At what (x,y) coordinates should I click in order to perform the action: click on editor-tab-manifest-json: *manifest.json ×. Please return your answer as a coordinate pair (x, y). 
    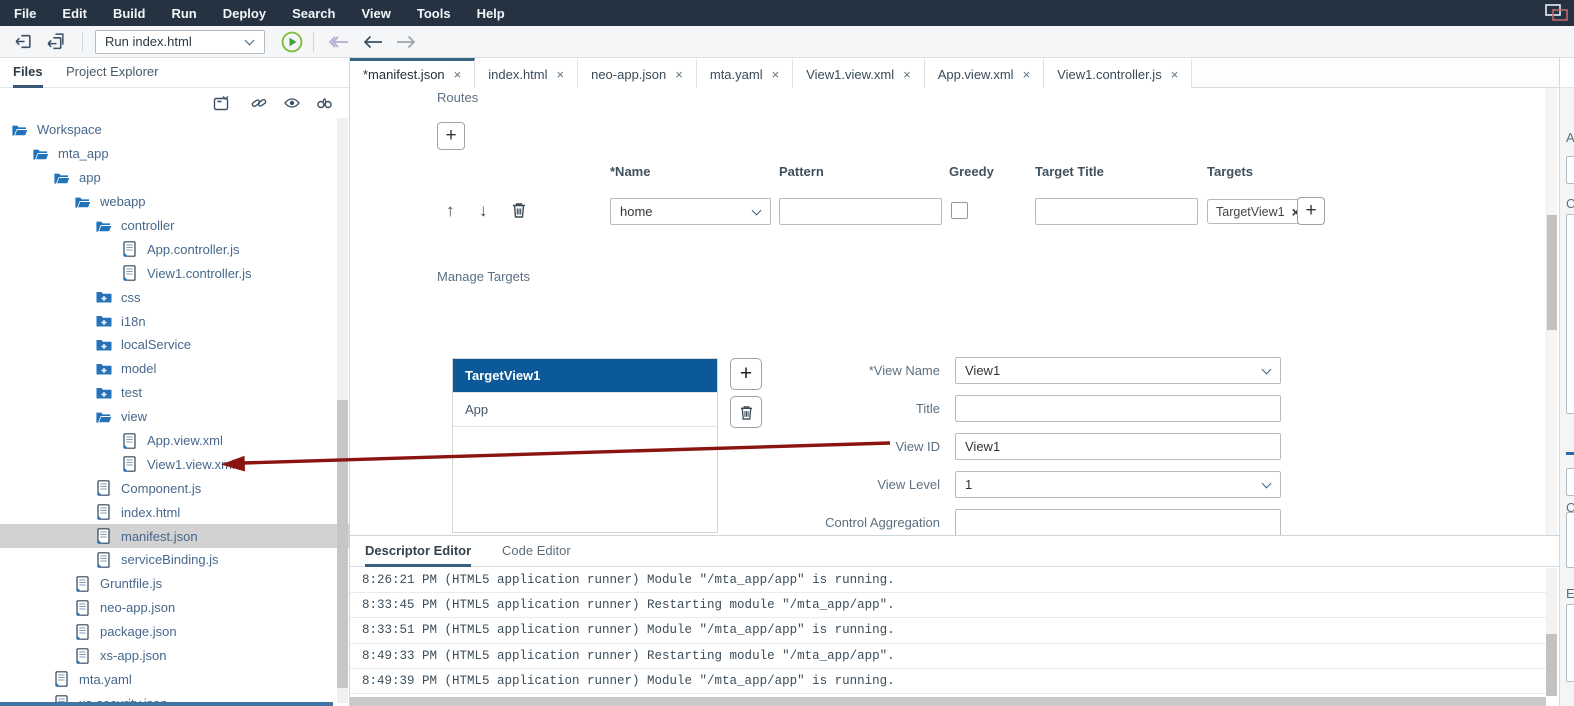
    Looking at the image, I should click on (413, 73).